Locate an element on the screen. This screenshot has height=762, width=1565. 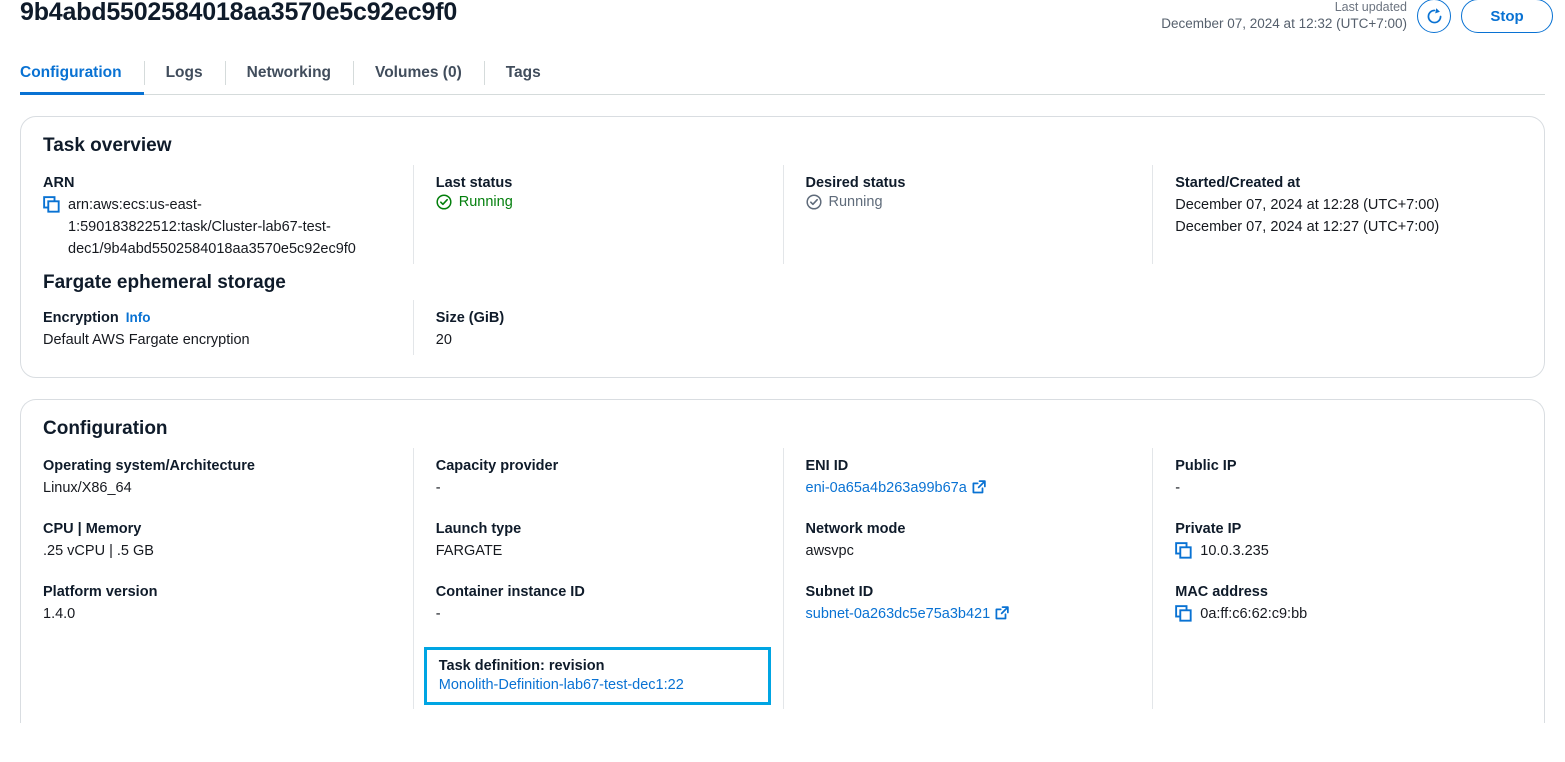
container-instance-id-value: - is located at coordinates (438, 614).